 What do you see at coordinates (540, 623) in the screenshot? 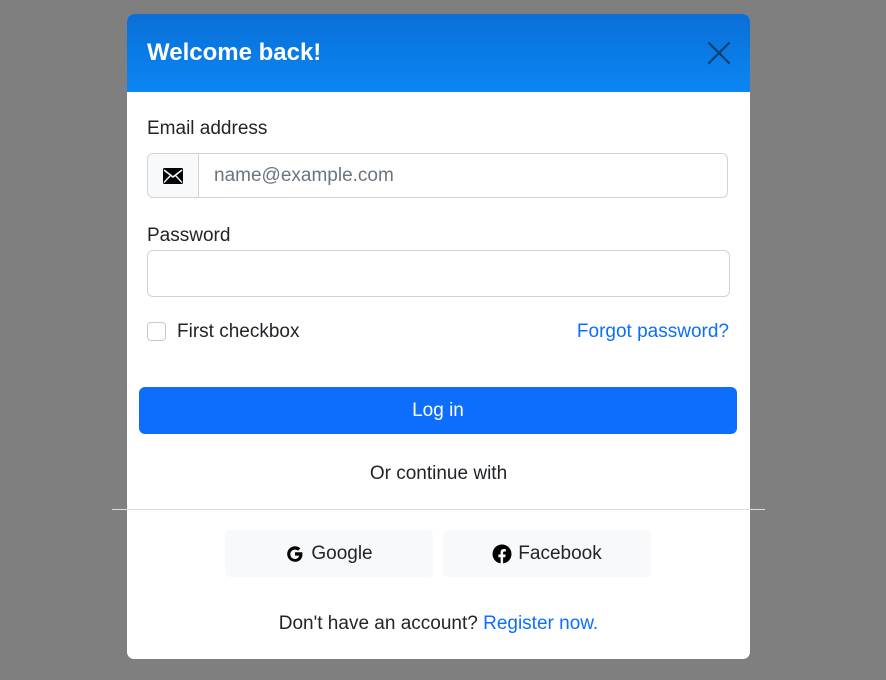
I see `register-link: Register now.` at bounding box center [540, 623].